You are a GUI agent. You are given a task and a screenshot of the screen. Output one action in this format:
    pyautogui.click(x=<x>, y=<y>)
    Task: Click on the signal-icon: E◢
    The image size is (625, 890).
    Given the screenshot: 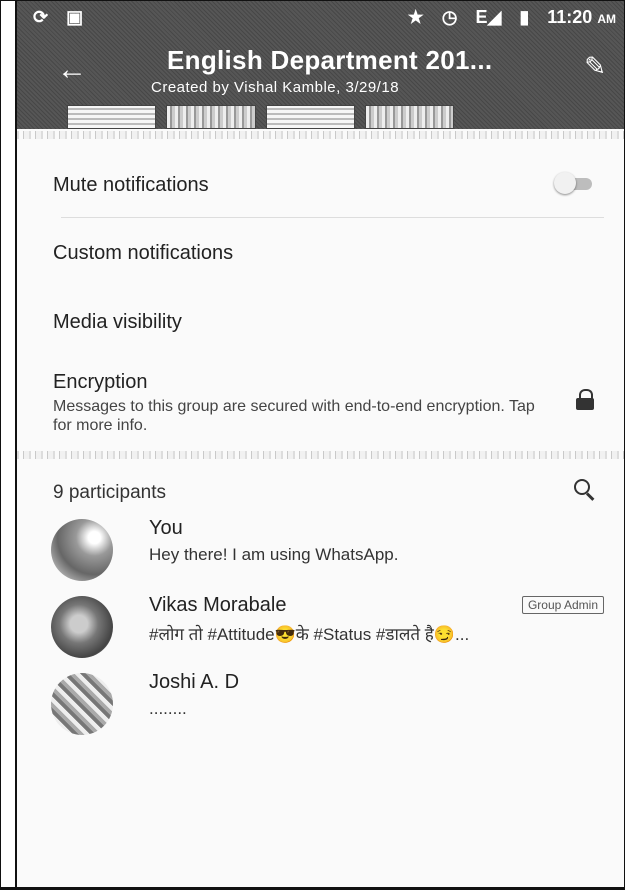 What is the action you would take?
    pyautogui.click(x=488, y=17)
    